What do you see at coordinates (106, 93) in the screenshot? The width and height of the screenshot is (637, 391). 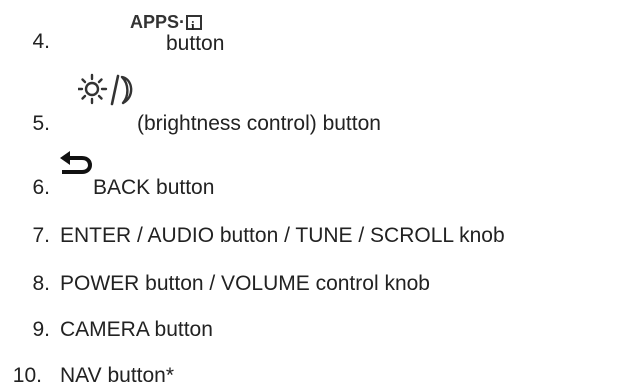 I see `brightness-sun-moon-icon` at bounding box center [106, 93].